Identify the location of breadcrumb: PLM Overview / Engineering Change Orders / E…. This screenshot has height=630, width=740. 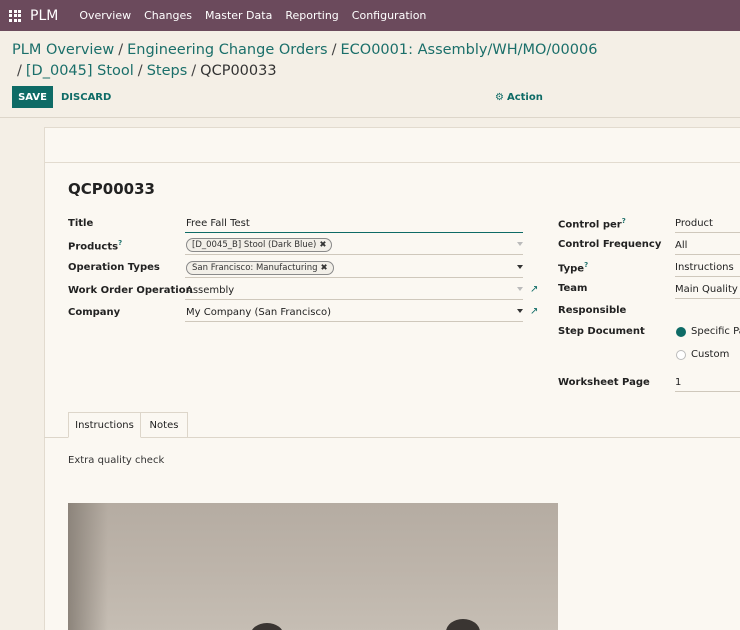
(372, 61).